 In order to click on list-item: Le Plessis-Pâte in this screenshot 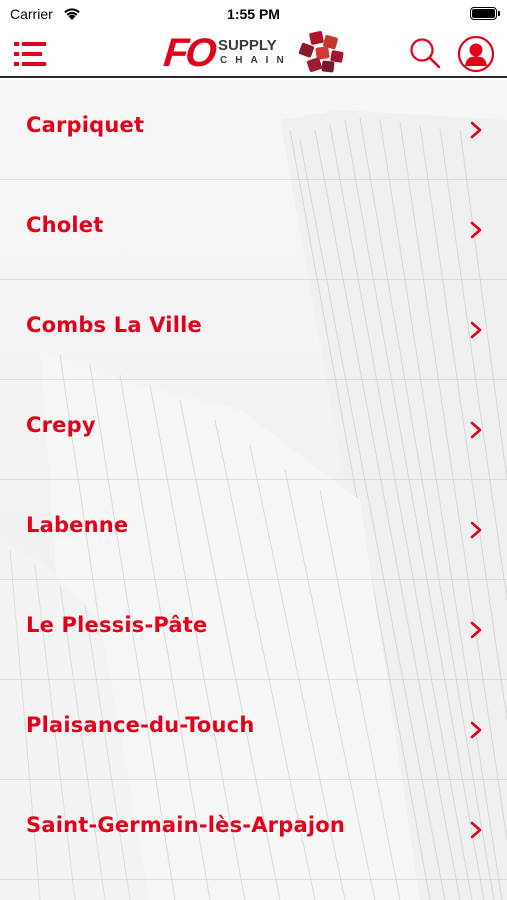, I will do `click(253, 630)`.